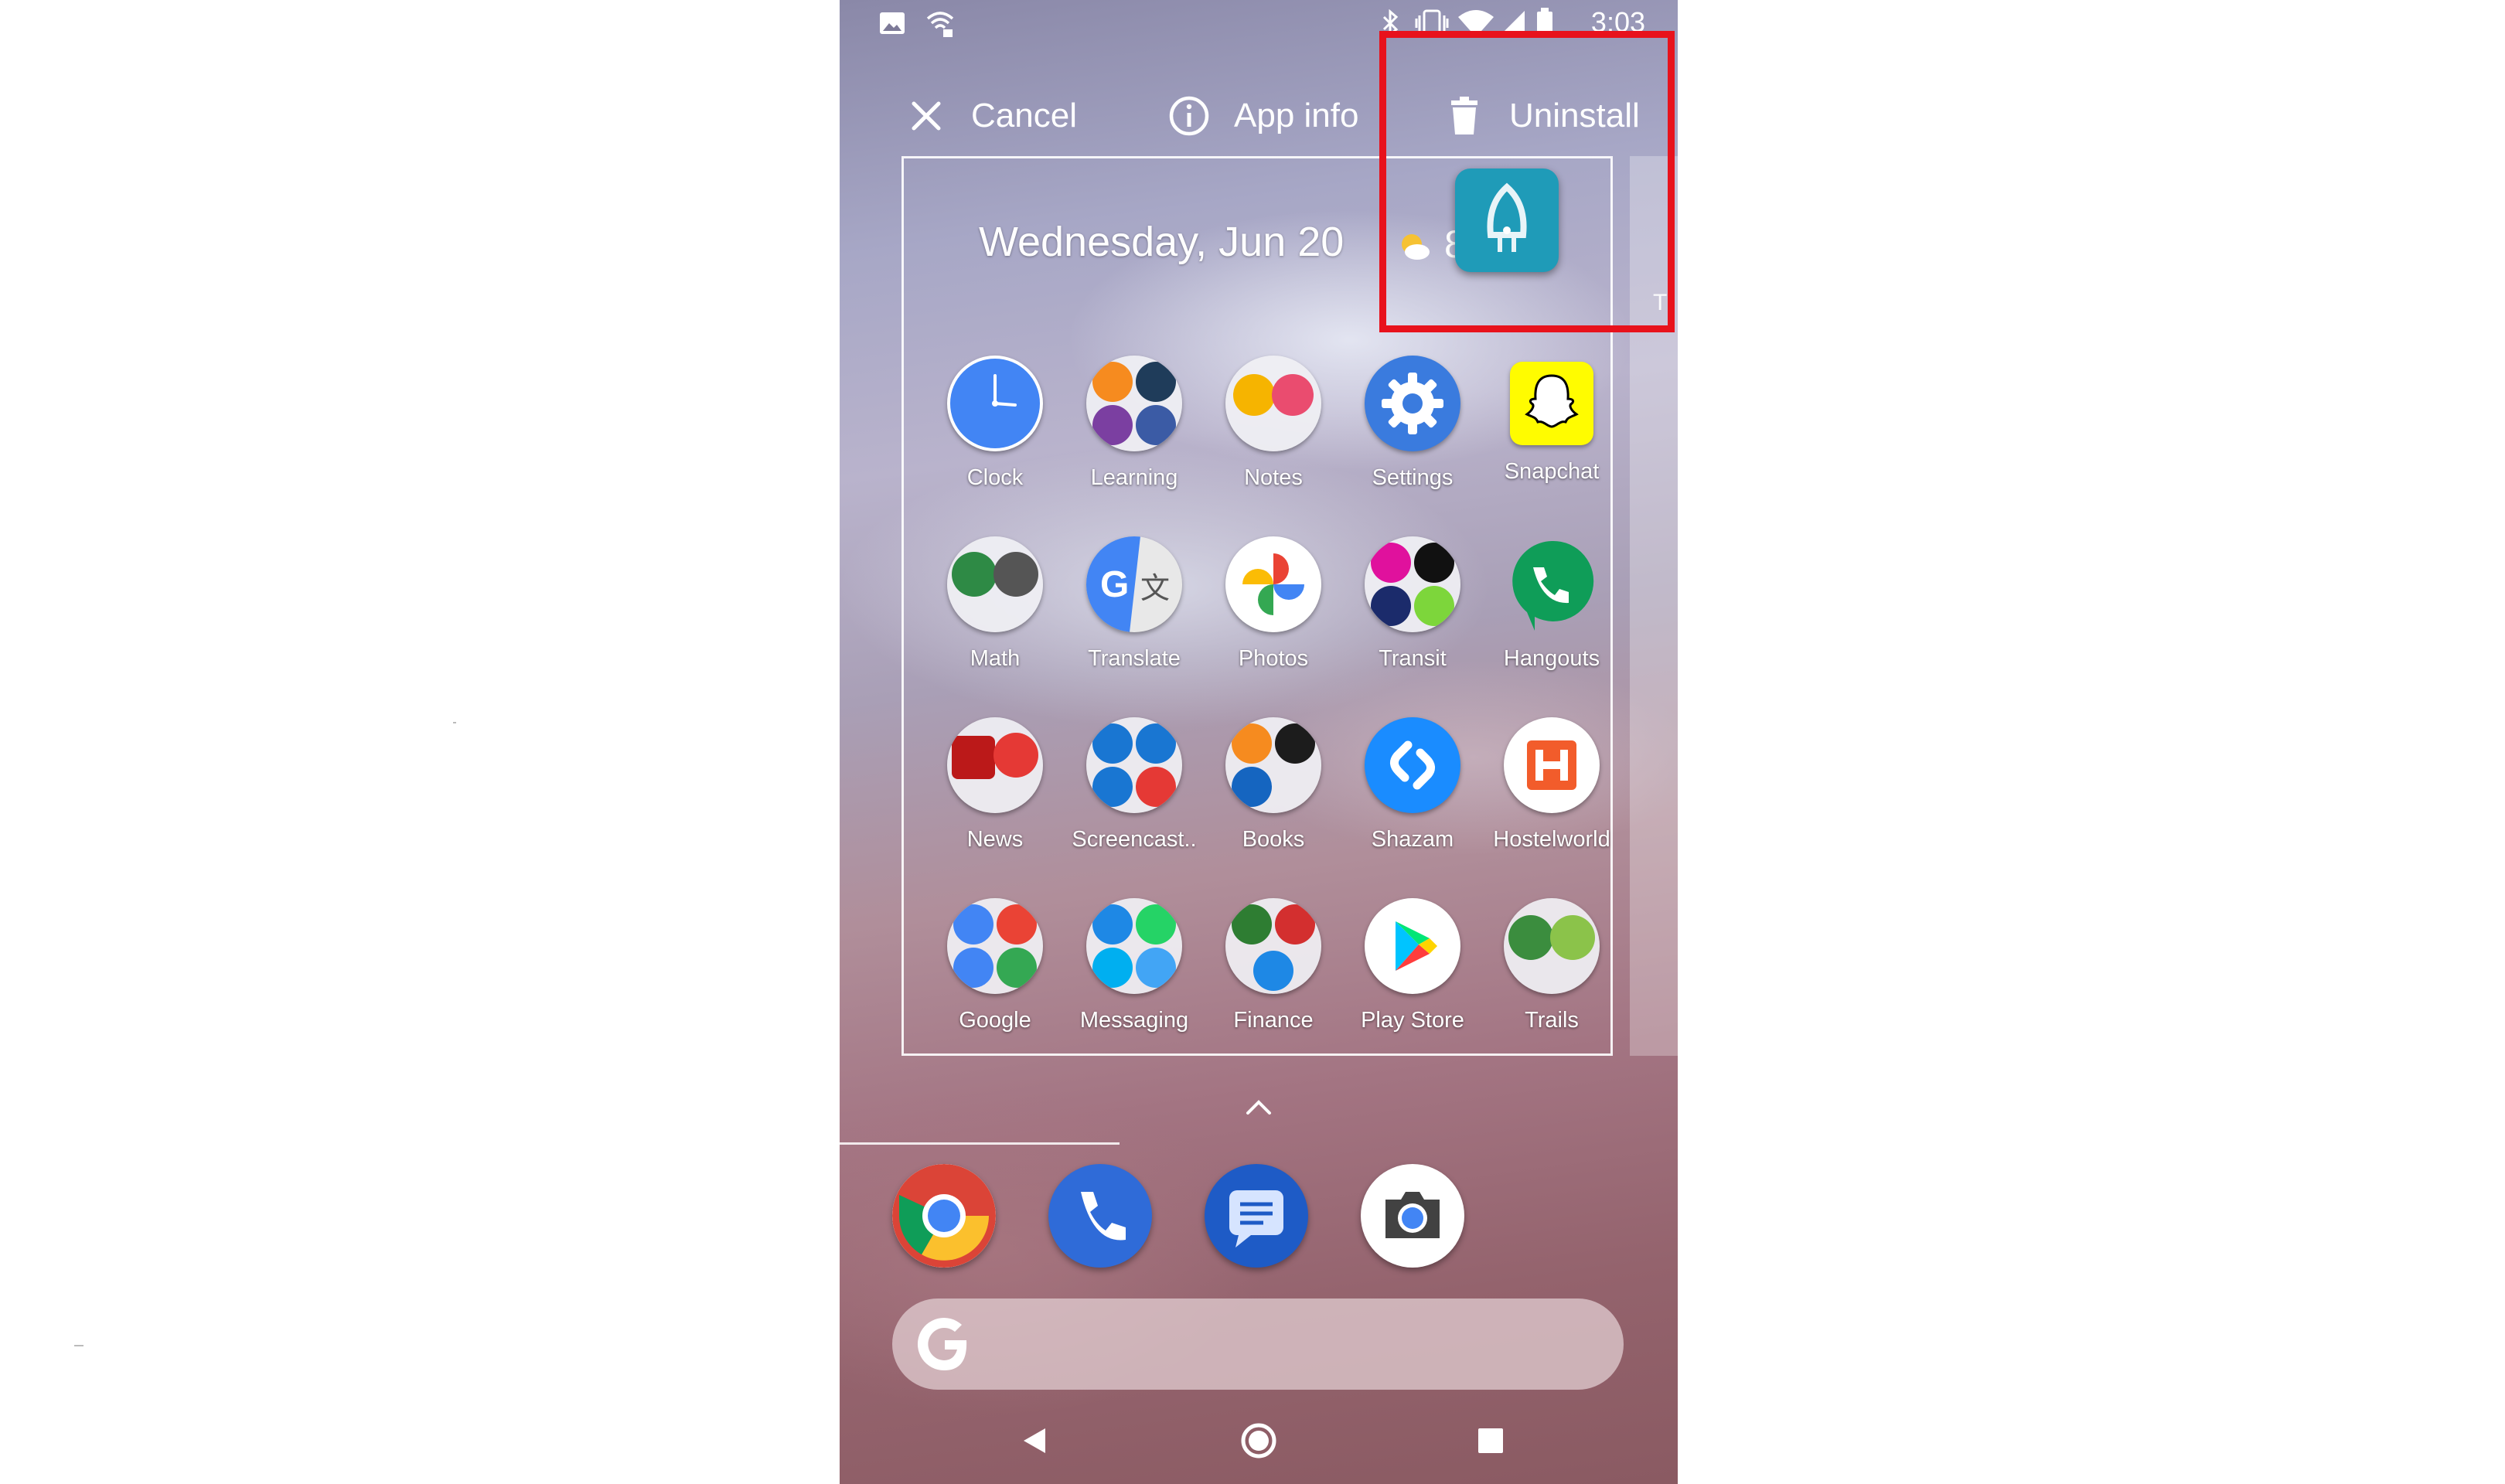 The width and height of the screenshot is (2505, 1484). Describe the element at coordinates (1551, 658) in the screenshot. I see `app-label: Hangouts` at that location.